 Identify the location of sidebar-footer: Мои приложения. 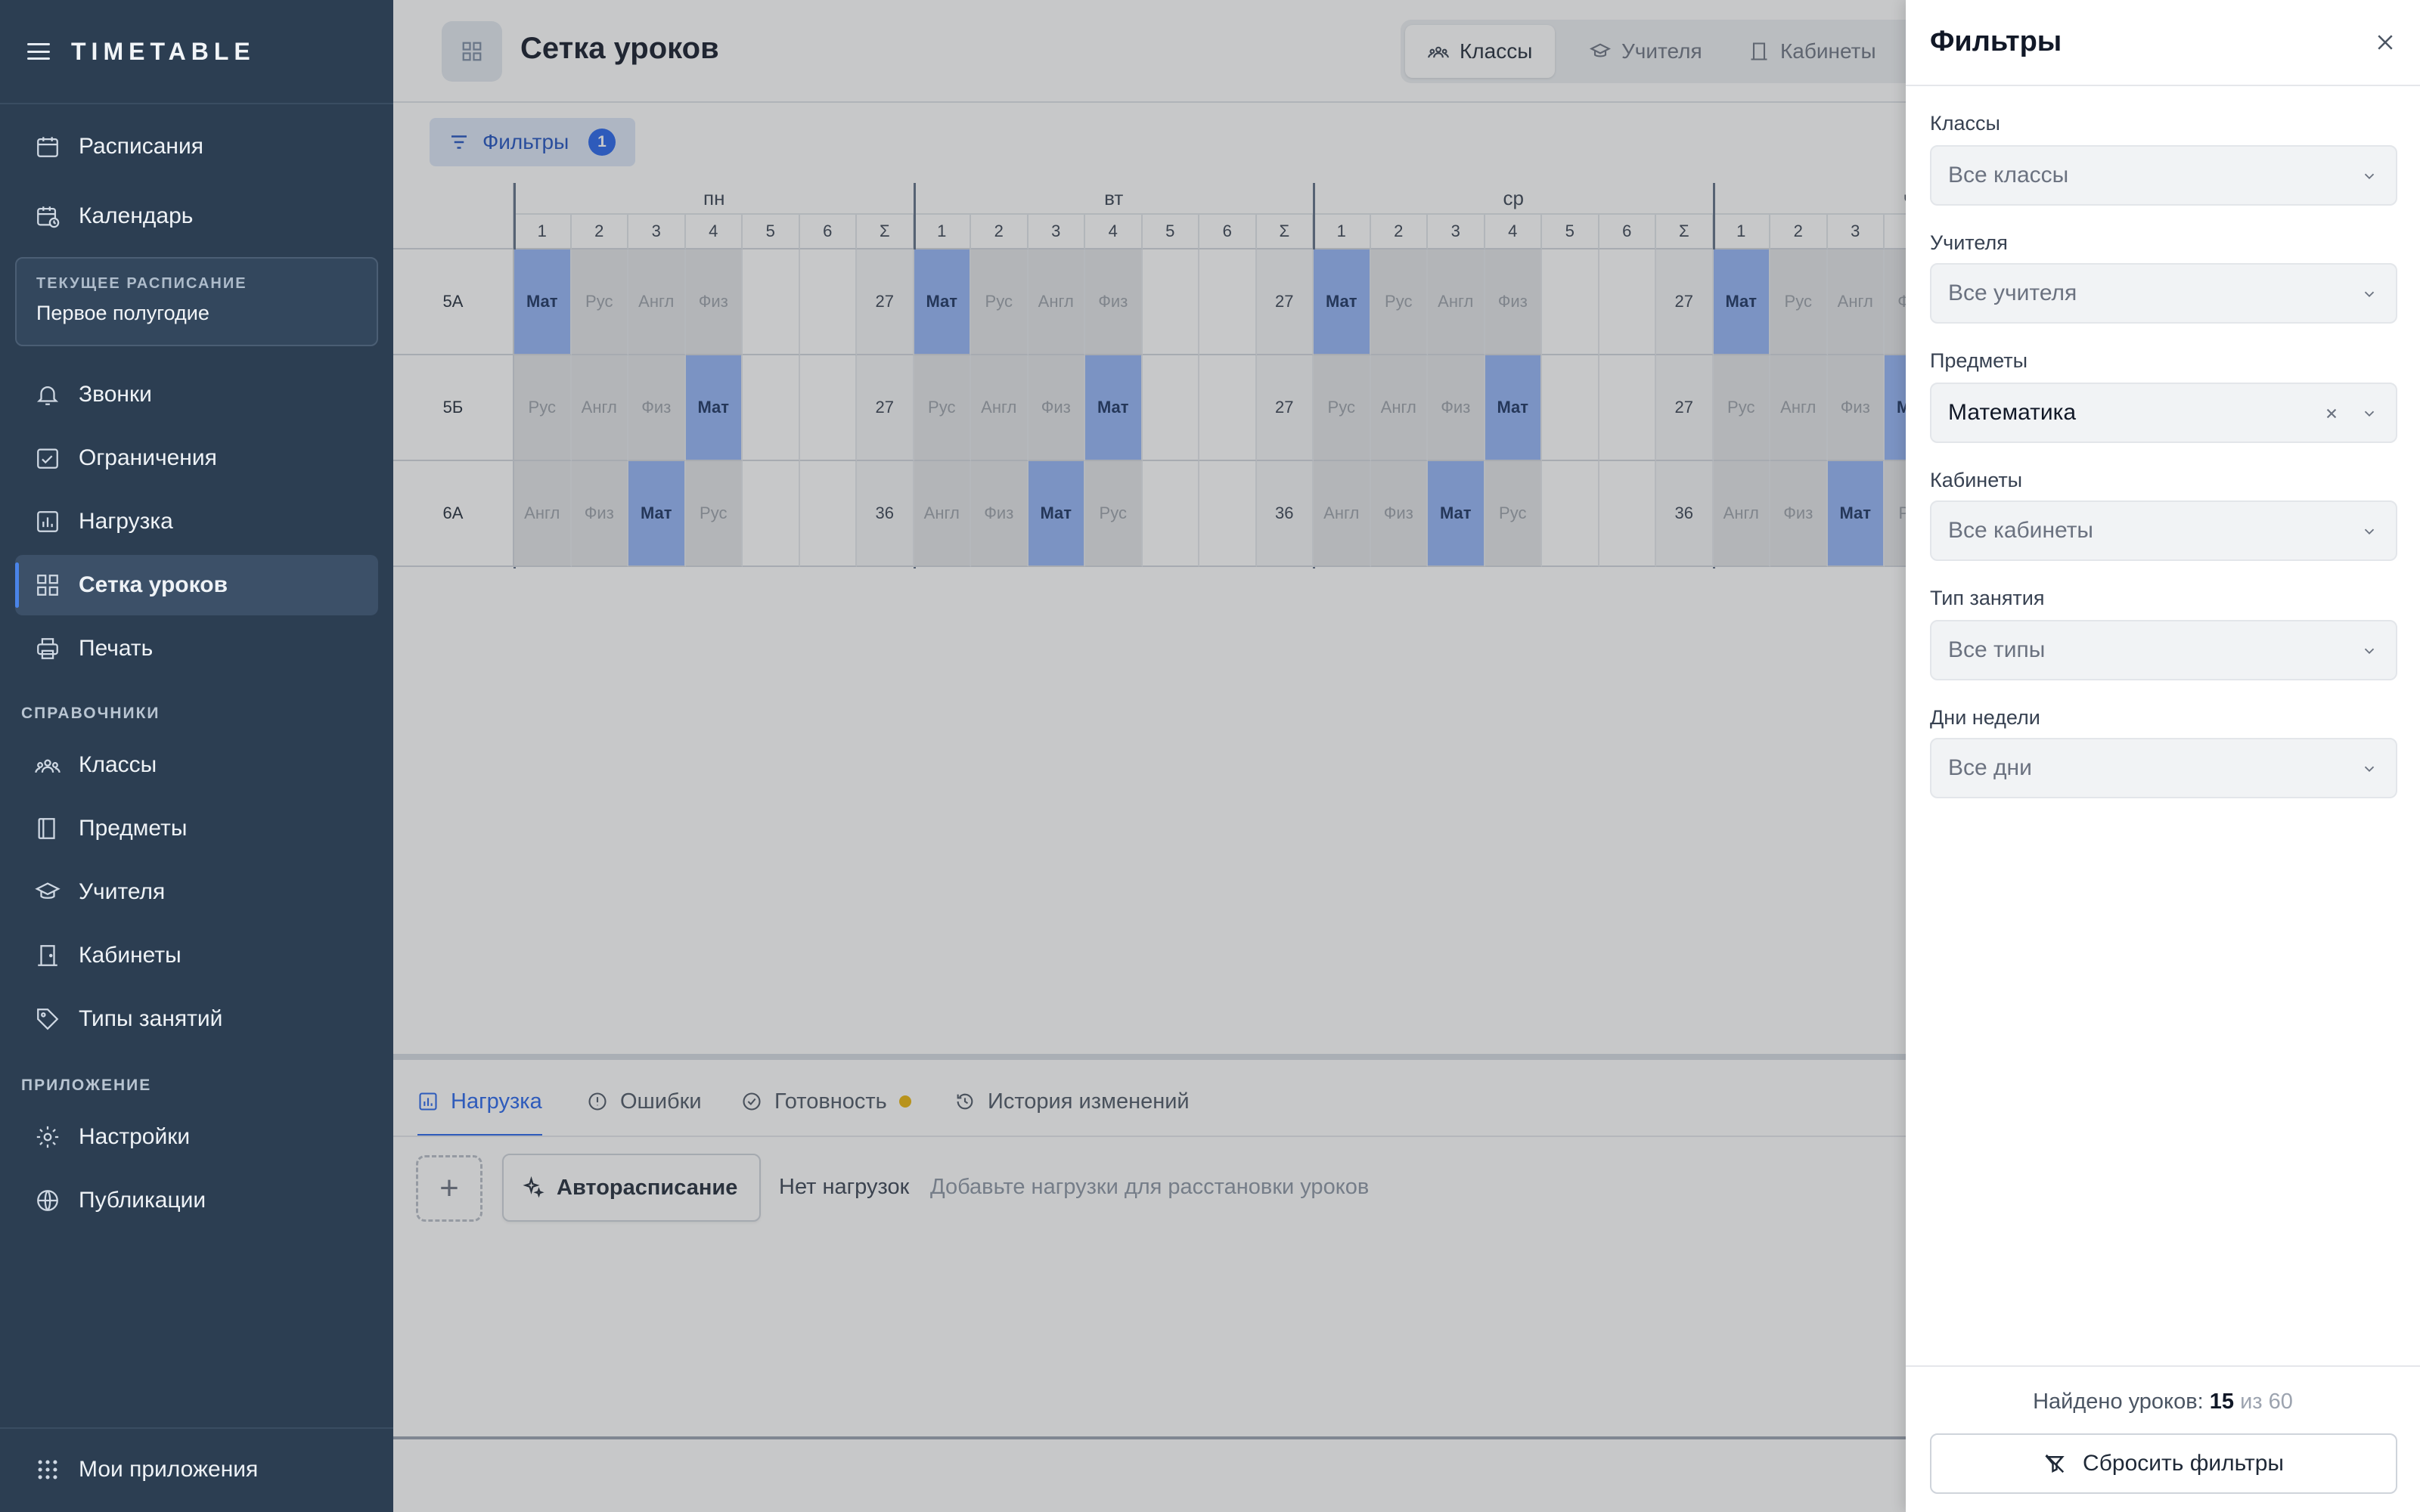
(196, 1469).